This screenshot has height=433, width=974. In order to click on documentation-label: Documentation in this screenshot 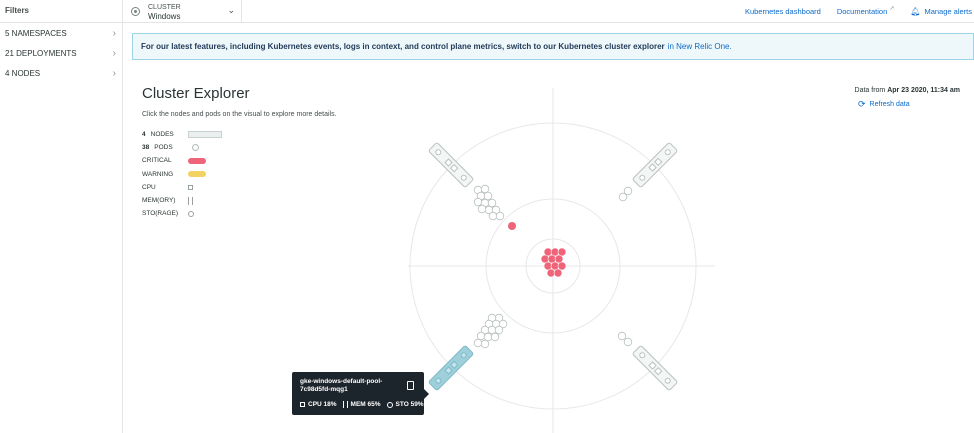, I will do `click(862, 11)`.